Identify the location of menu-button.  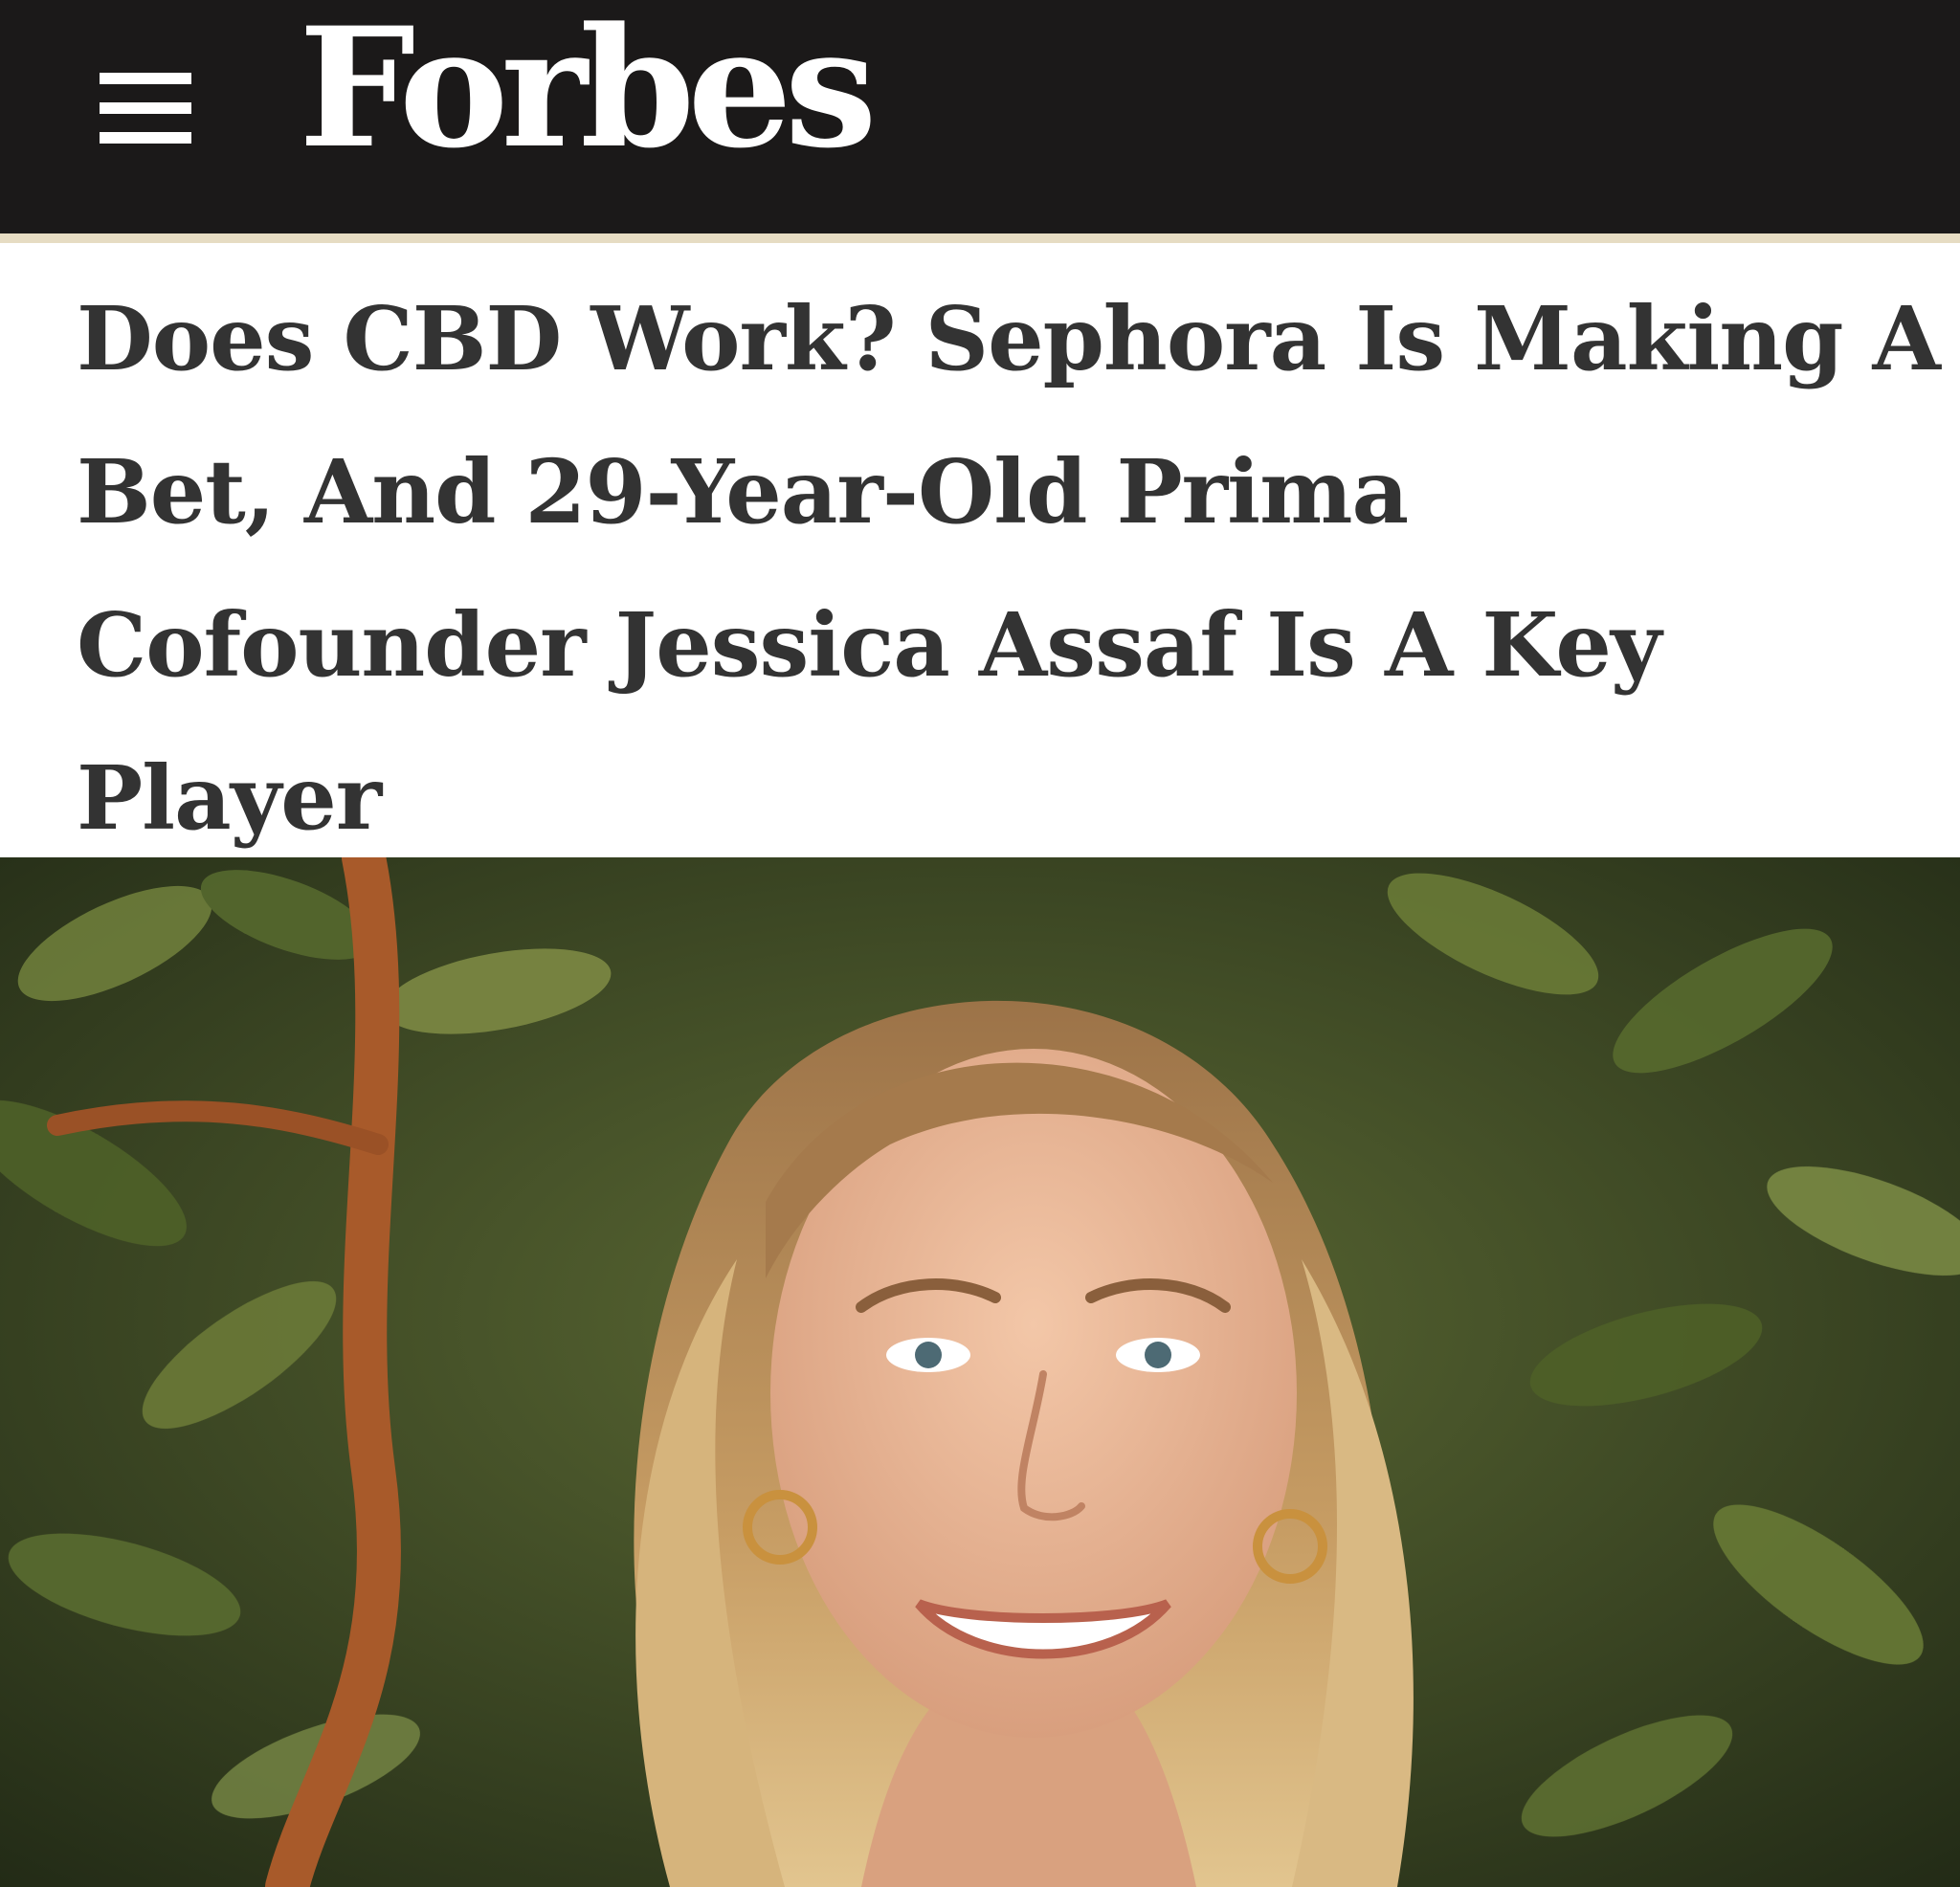
(145, 108).